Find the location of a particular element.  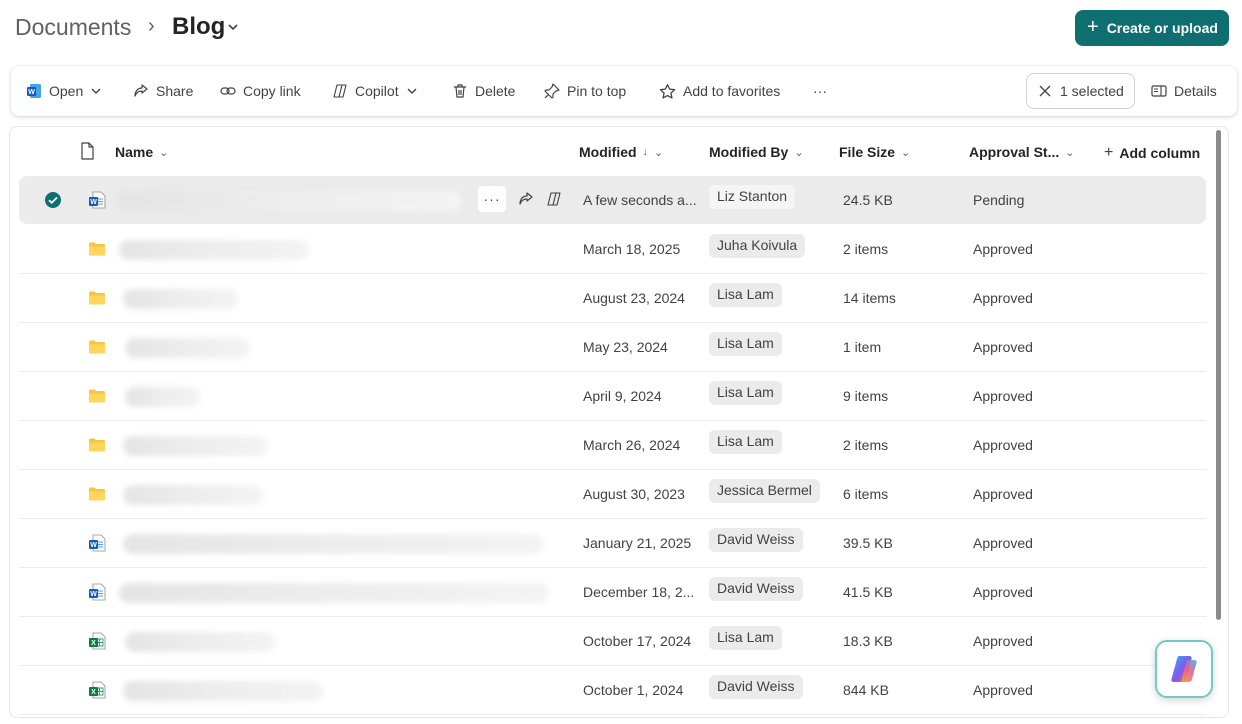

chevron-down-icon is located at coordinates (233, 27).